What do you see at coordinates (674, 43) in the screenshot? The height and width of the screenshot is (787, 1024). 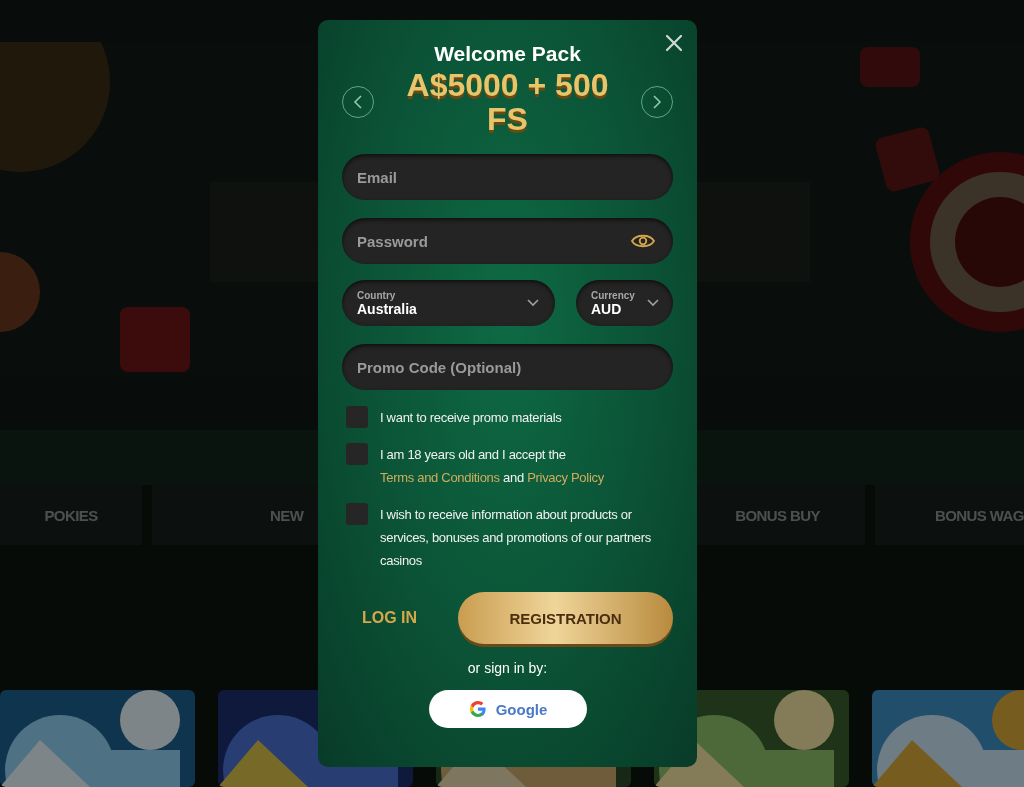 I see `close-button` at bounding box center [674, 43].